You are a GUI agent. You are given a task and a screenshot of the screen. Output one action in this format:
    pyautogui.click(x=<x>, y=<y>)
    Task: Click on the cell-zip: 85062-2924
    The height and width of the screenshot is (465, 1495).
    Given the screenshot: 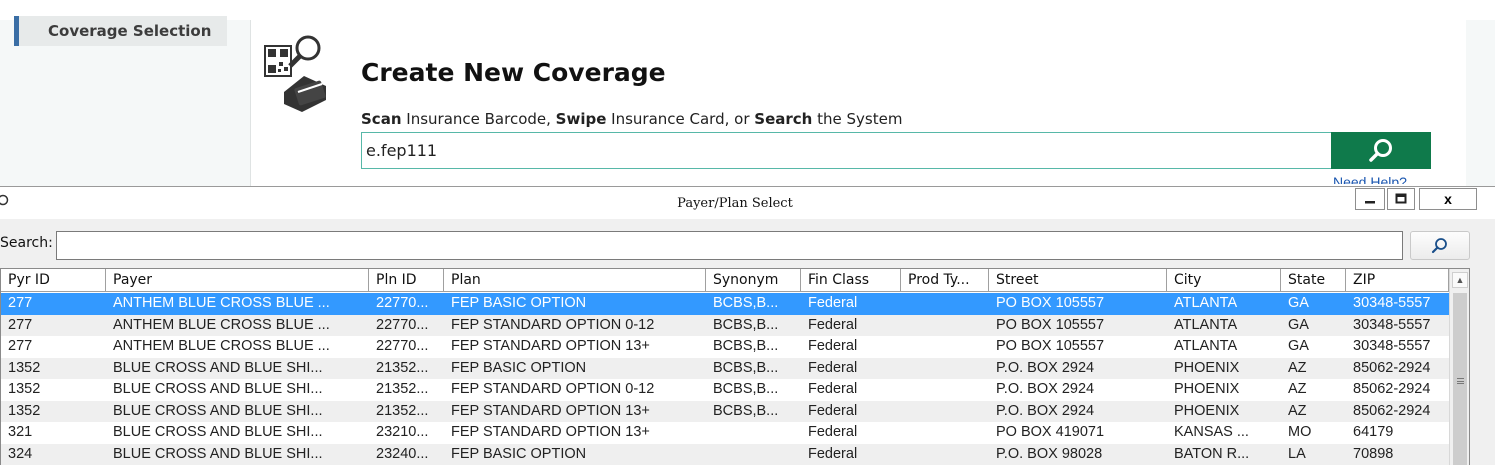 What is the action you would take?
    pyautogui.click(x=1392, y=389)
    